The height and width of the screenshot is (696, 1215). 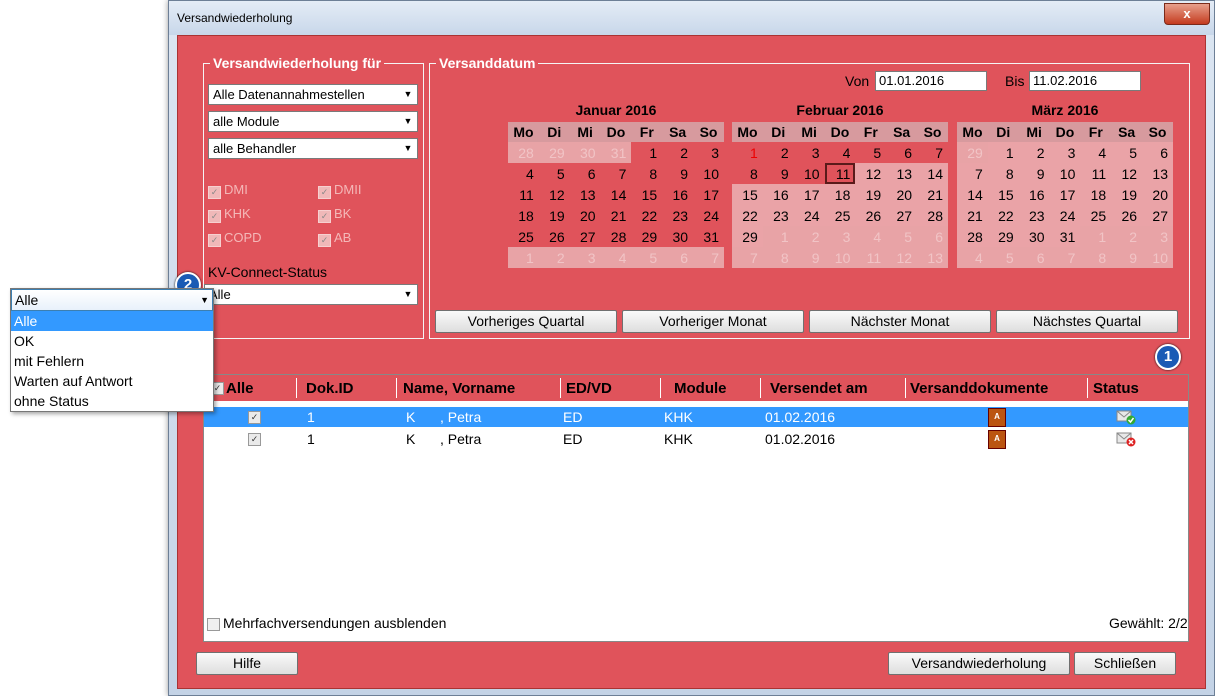 What do you see at coordinates (585, 152) in the screenshot?
I see `calendar-day: 30` at bounding box center [585, 152].